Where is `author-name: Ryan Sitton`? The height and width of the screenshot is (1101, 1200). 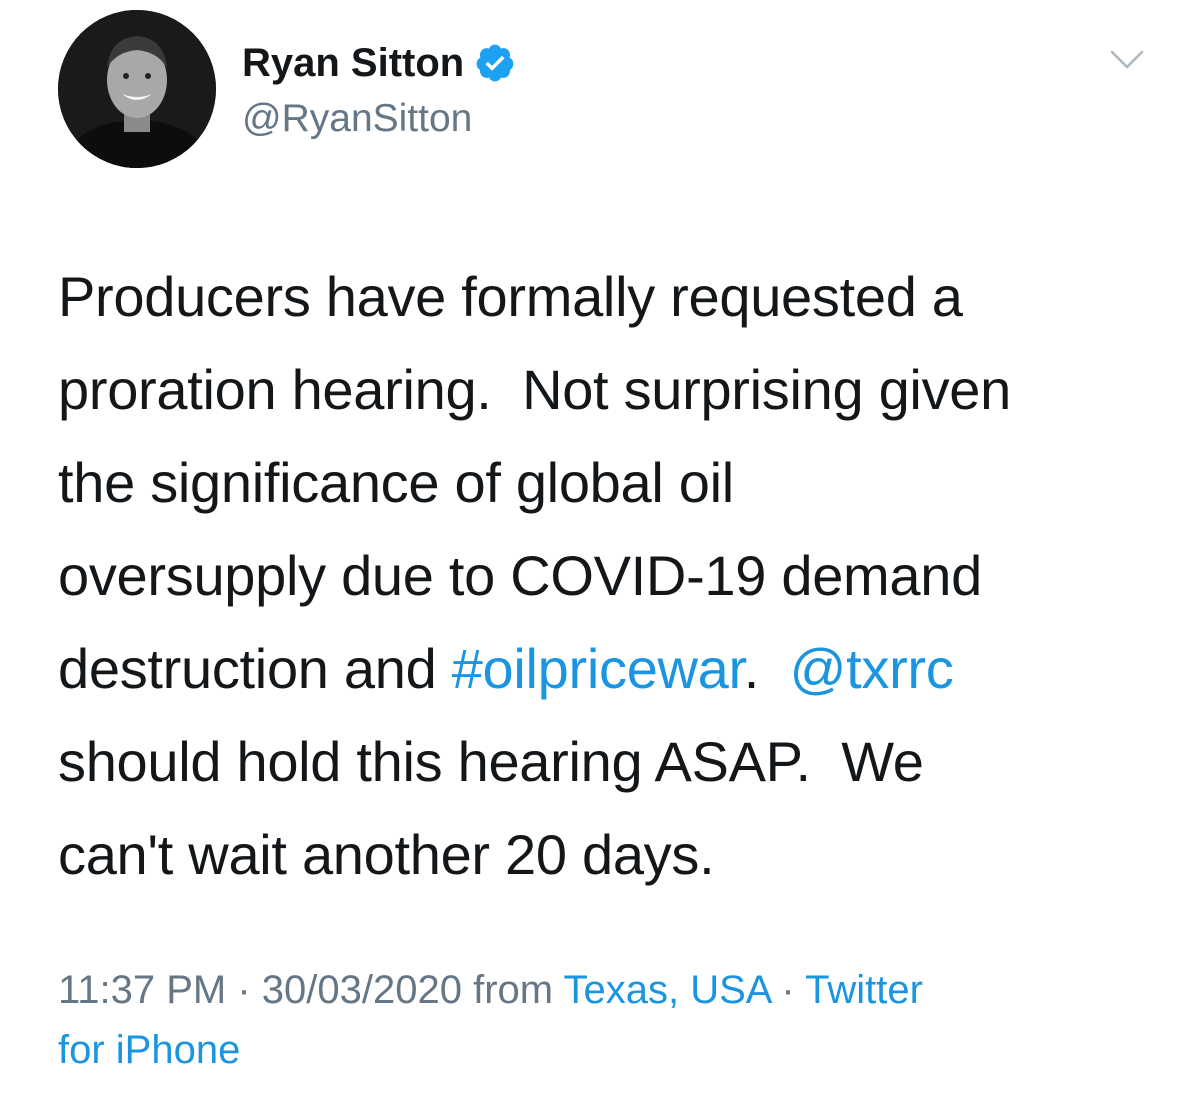 author-name: Ryan Sitton is located at coordinates (353, 63).